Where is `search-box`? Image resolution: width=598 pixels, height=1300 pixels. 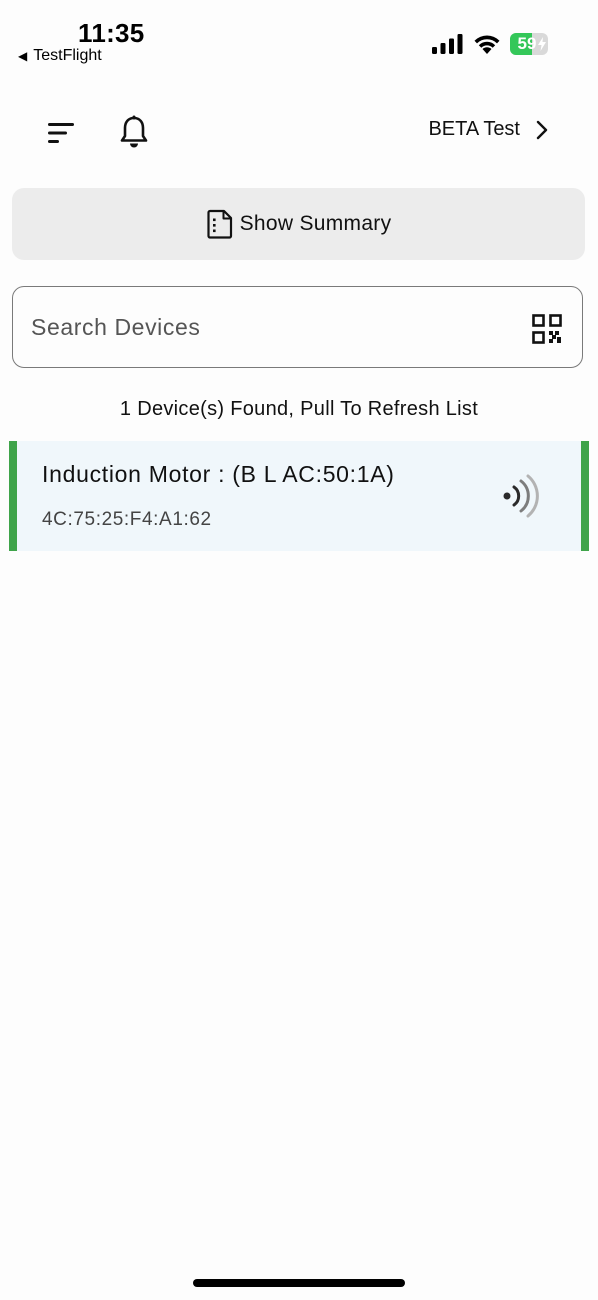
search-box is located at coordinates (297, 327).